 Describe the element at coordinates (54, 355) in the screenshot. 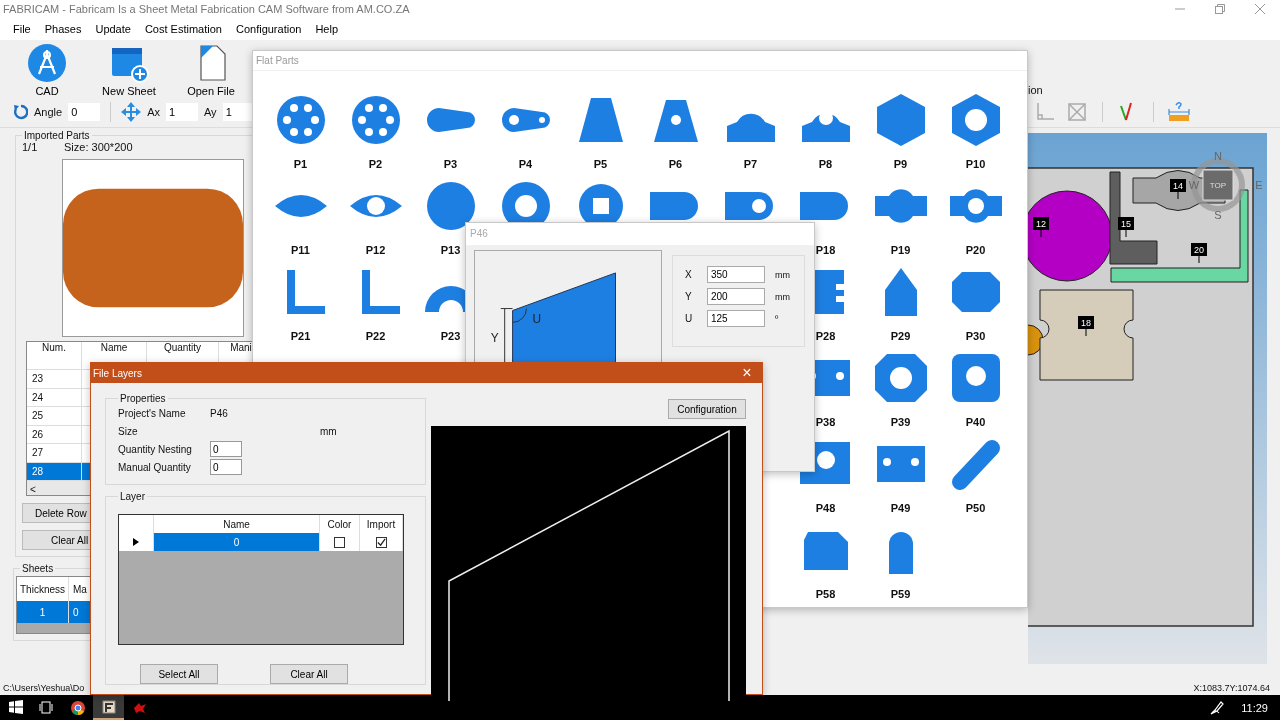

I see `column-header: Num.` at that location.